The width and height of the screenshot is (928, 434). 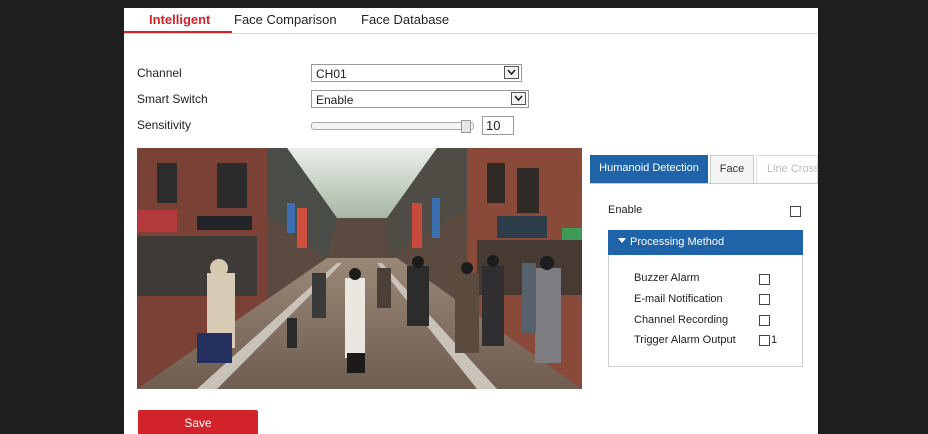 I want to click on right-dark-margin, so click(x=873, y=217).